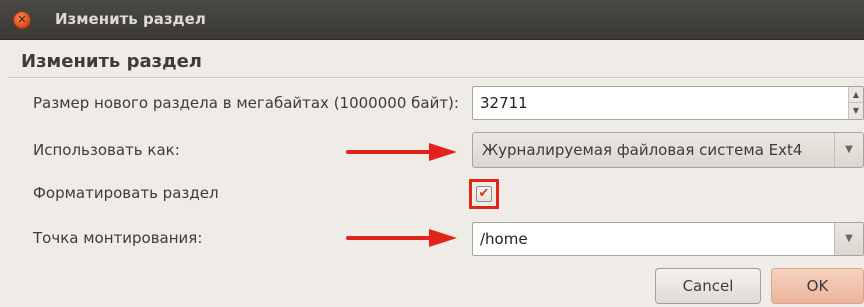 This screenshot has width=864, height=307. Describe the element at coordinates (668, 239) in the screenshot. I see `mount-point-combo: /home ▼` at that location.